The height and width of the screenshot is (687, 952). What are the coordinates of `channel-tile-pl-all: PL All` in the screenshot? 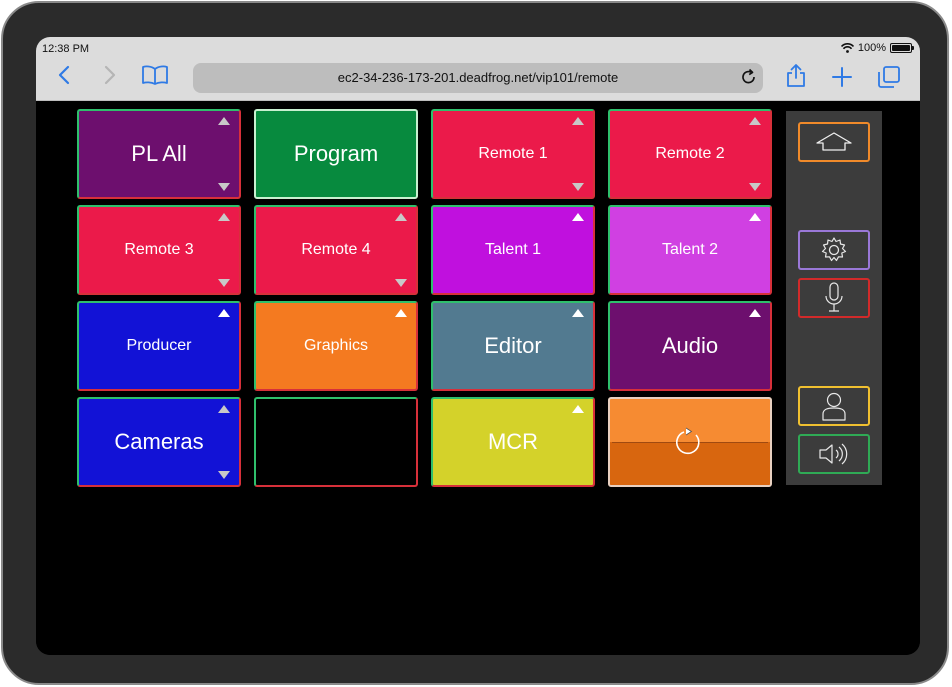 It's located at (159, 154).